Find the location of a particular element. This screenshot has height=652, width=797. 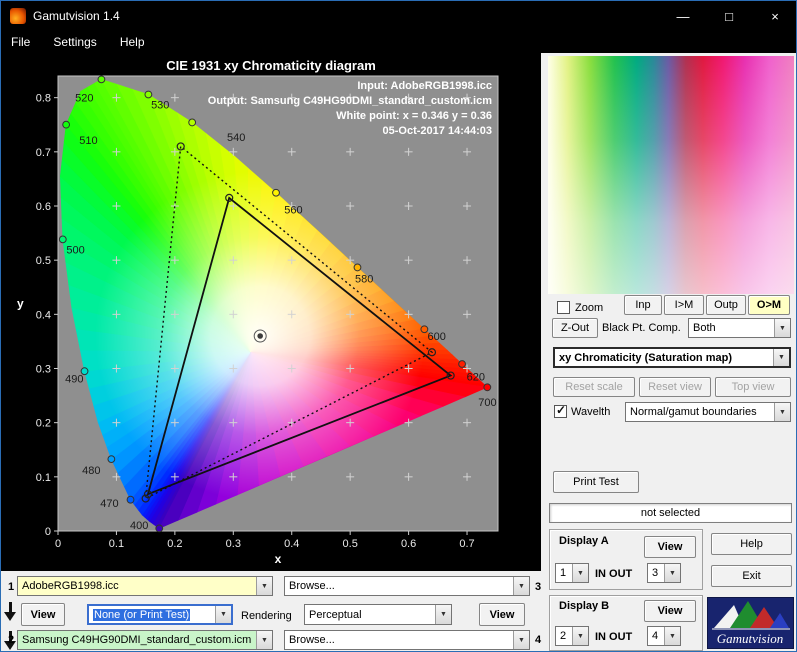

slot-1-label: 1 is located at coordinates (11, 587).